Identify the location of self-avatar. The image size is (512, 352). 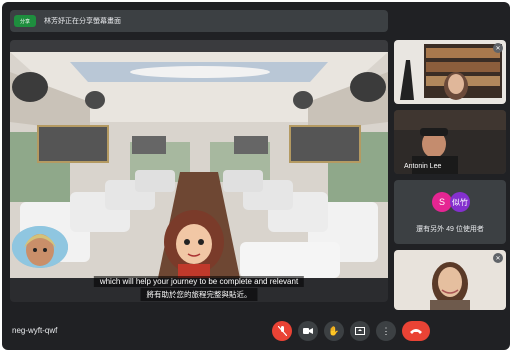
(40, 247).